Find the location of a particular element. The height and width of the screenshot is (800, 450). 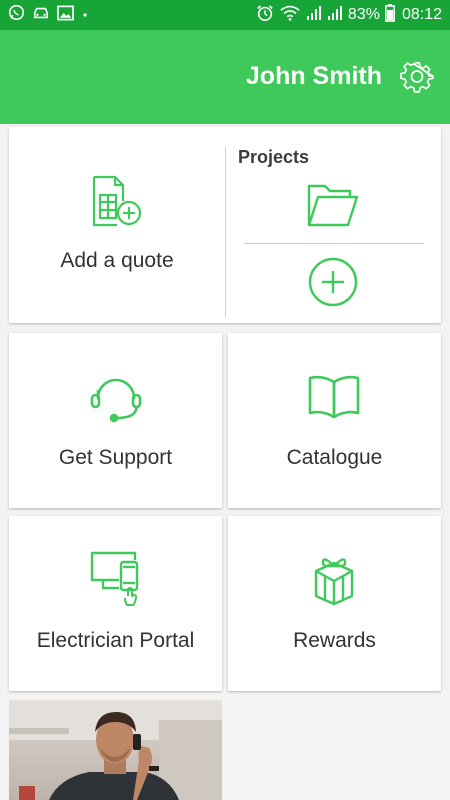

promo-photo is located at coordinates (115, 750).